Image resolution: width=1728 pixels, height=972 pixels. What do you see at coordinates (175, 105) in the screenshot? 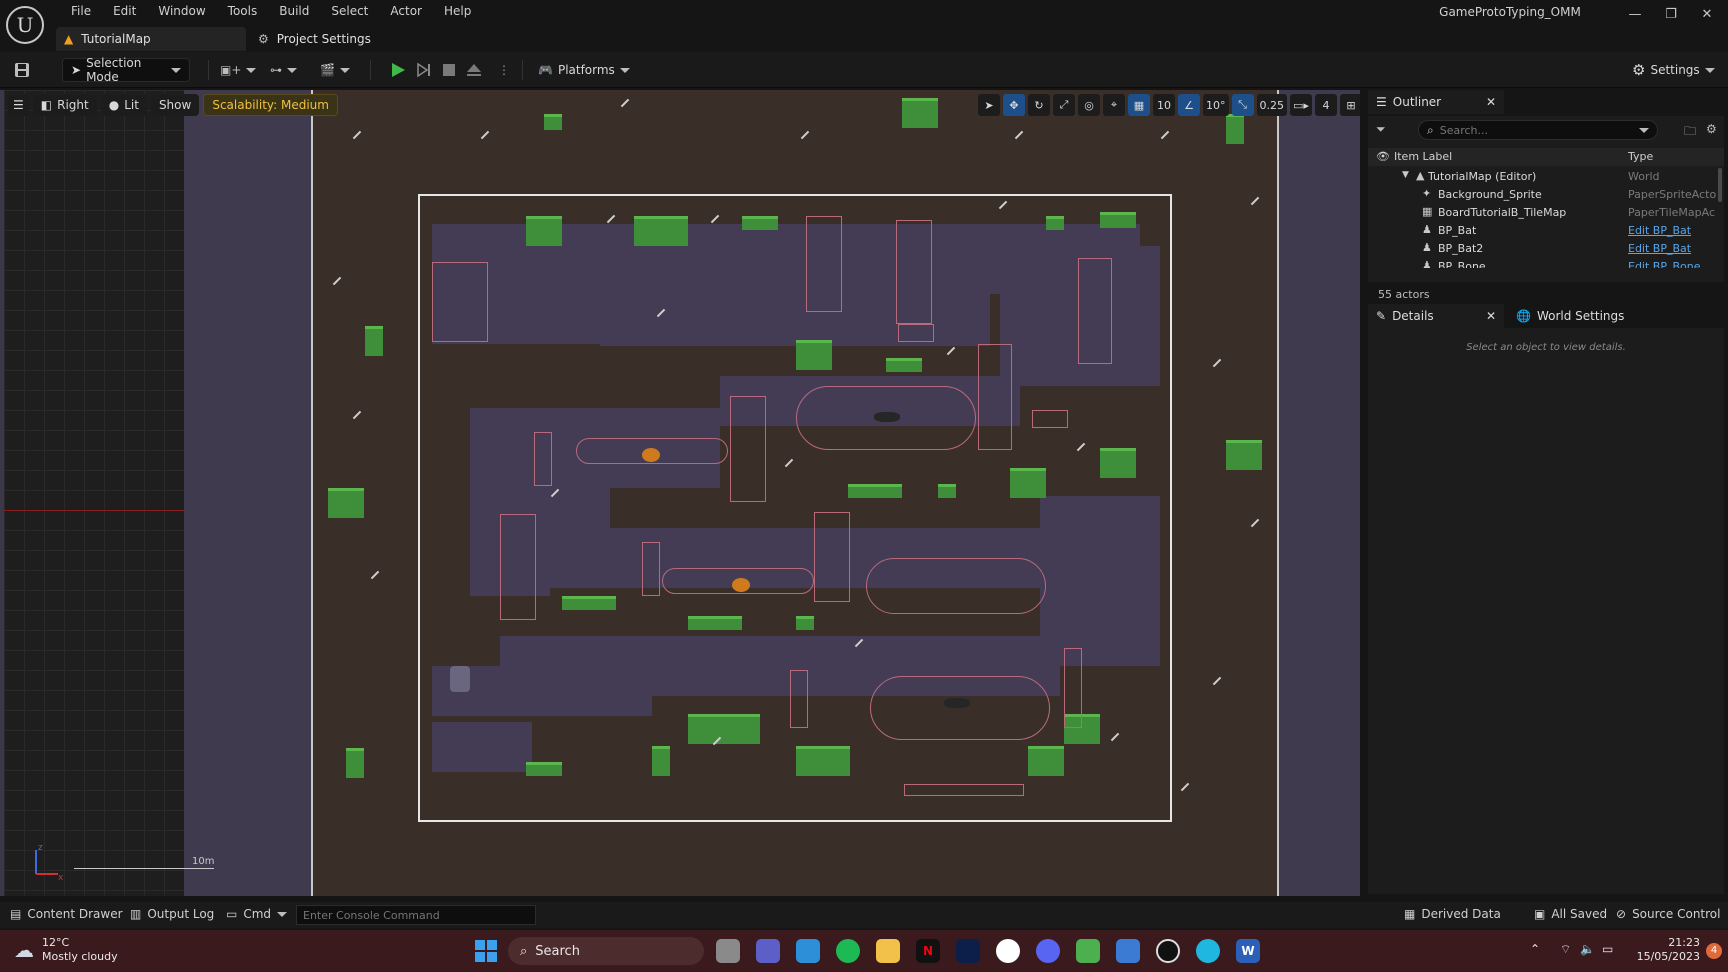
I see `show-button: Show` at bounding box center [175, 105].